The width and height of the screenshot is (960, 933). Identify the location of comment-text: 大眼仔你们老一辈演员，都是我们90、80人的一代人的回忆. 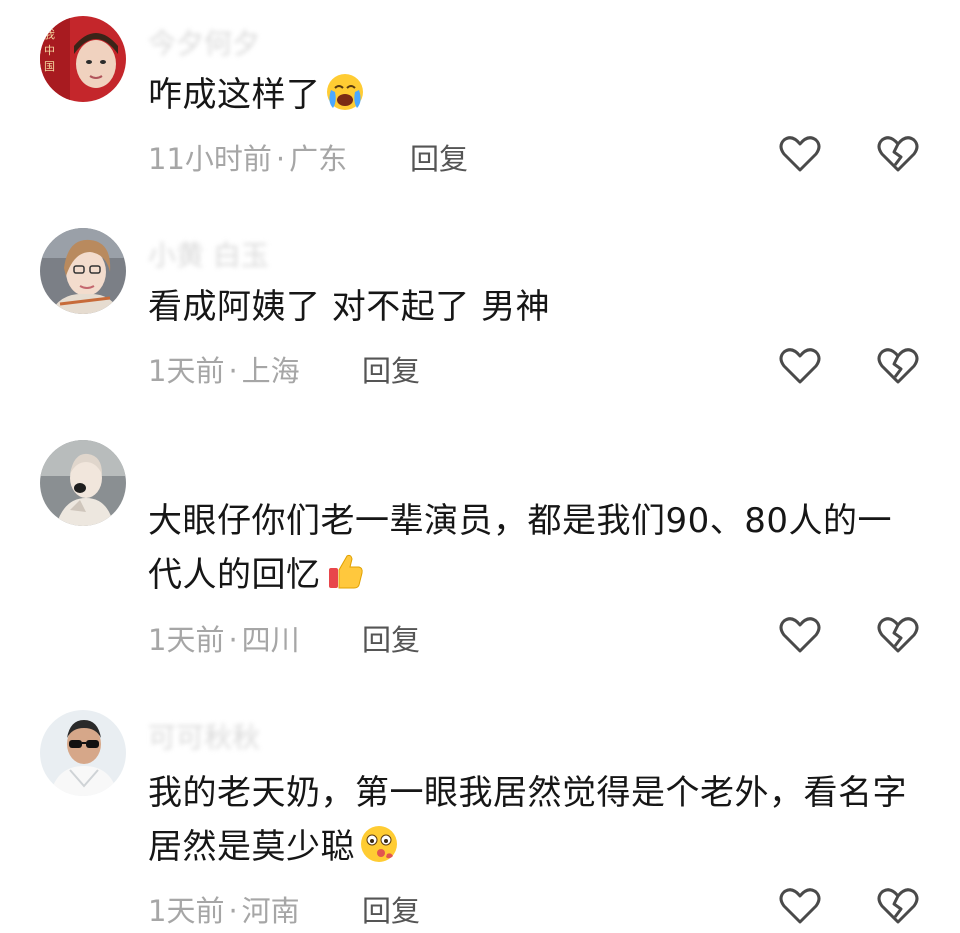
(534, 548).